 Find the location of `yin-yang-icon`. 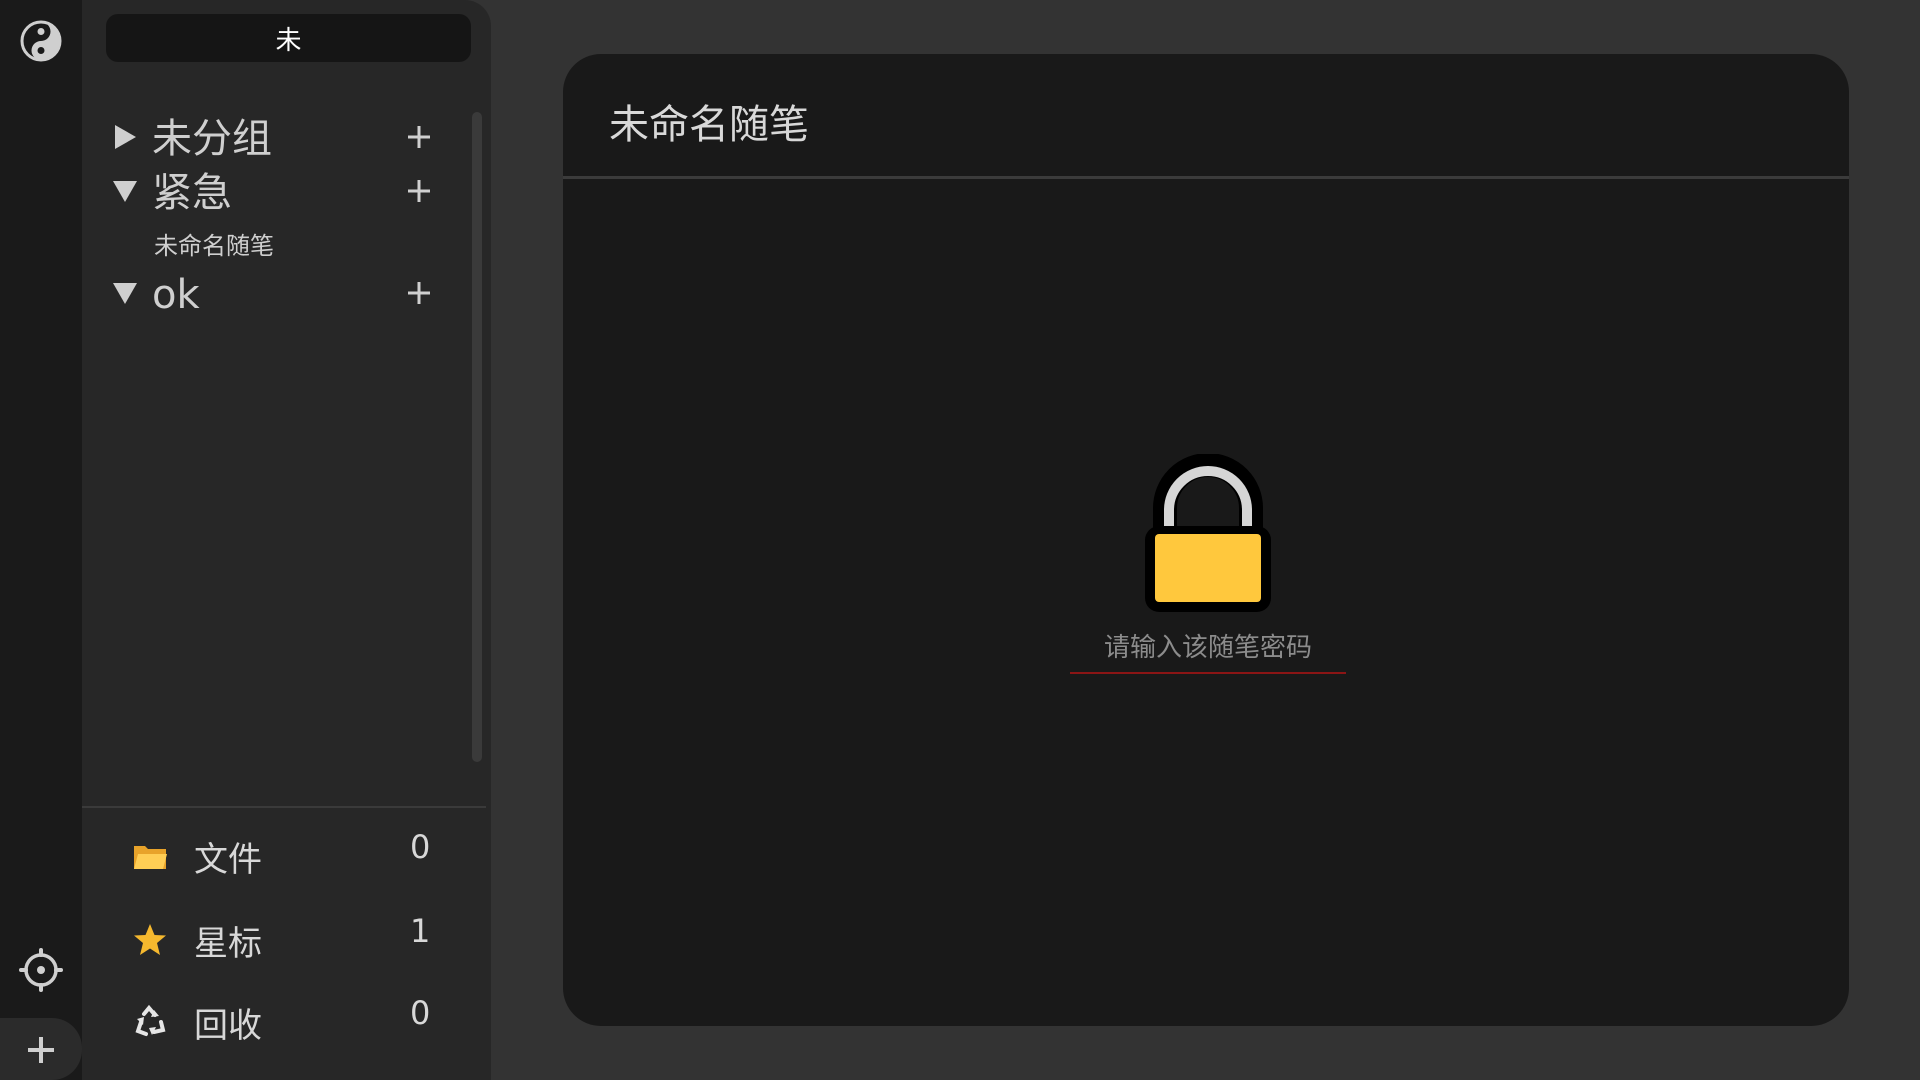

yin-yang-icon is located at coordinates (41, 41).